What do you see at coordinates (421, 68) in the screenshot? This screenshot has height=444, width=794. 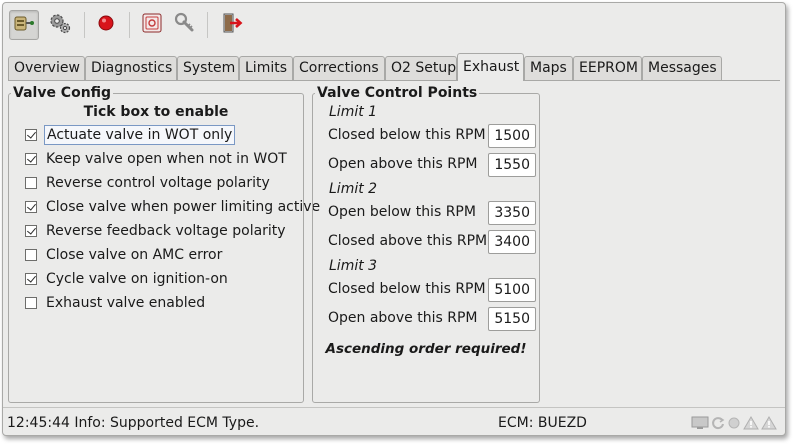 I see `tab-o2-setup: O2 Setup` at bounding box center [421, 68].